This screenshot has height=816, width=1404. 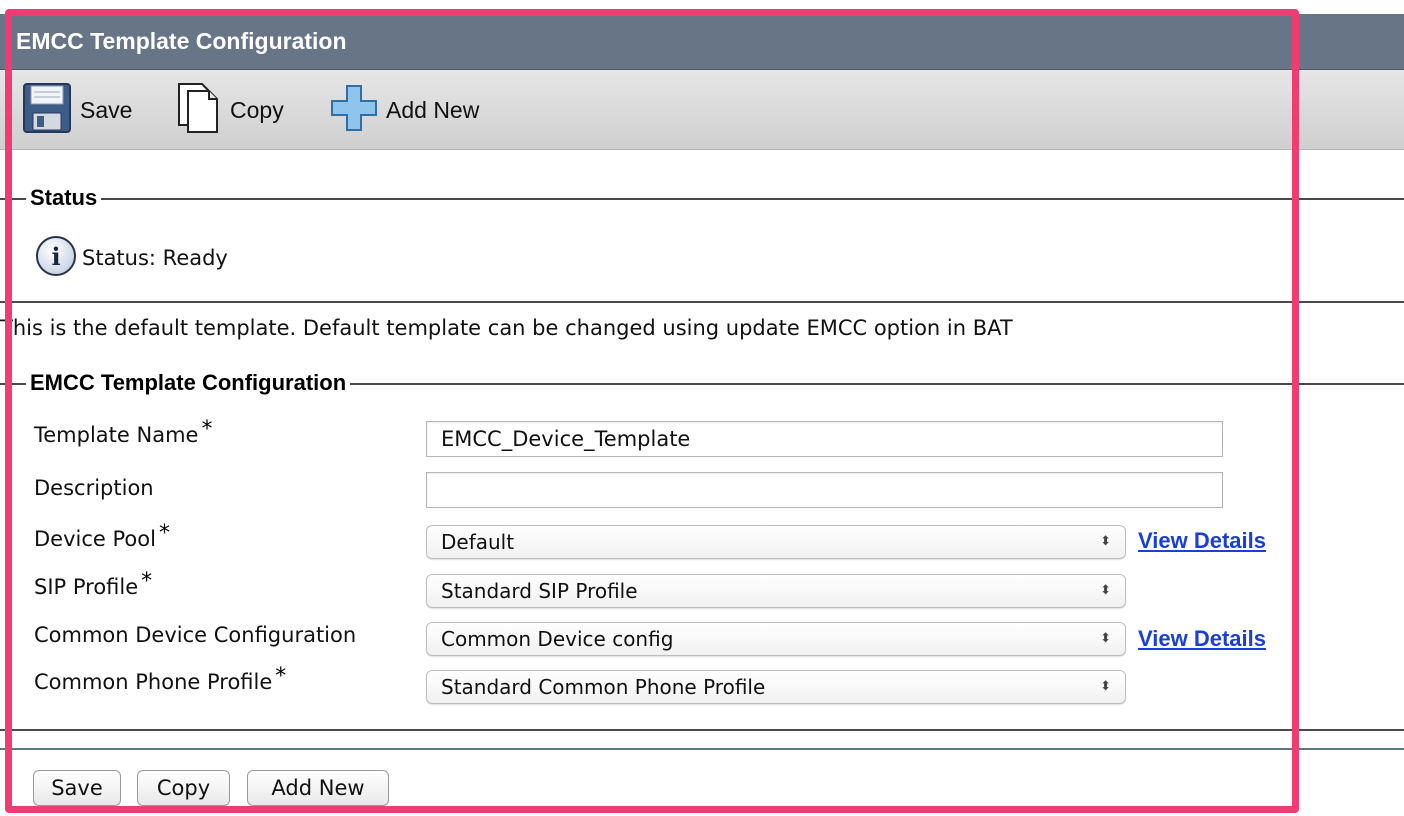 What do you see at coordinates (102, 536) in the screenshot?
I see `device-pool-label: Device Pool *` at bounding box center [102, 536].